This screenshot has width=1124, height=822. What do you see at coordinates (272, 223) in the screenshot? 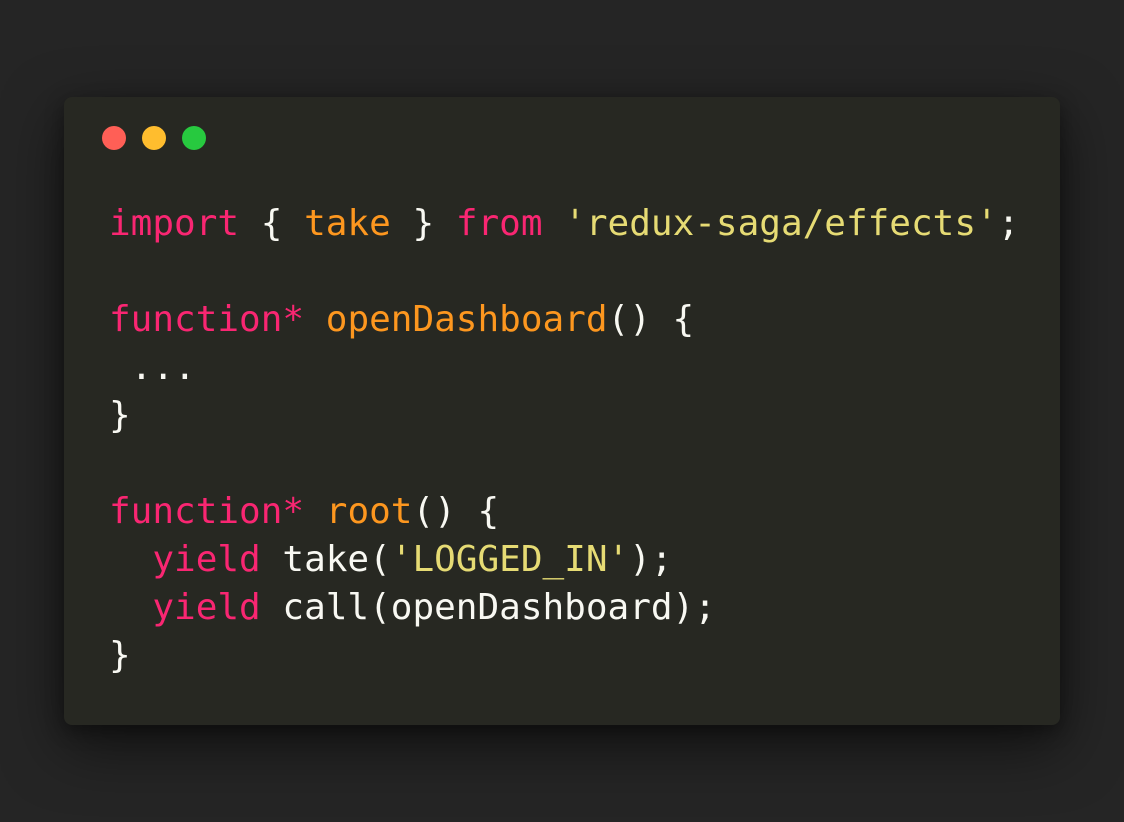
I see `code-token-plain: {` at bounding box center [272, 223].